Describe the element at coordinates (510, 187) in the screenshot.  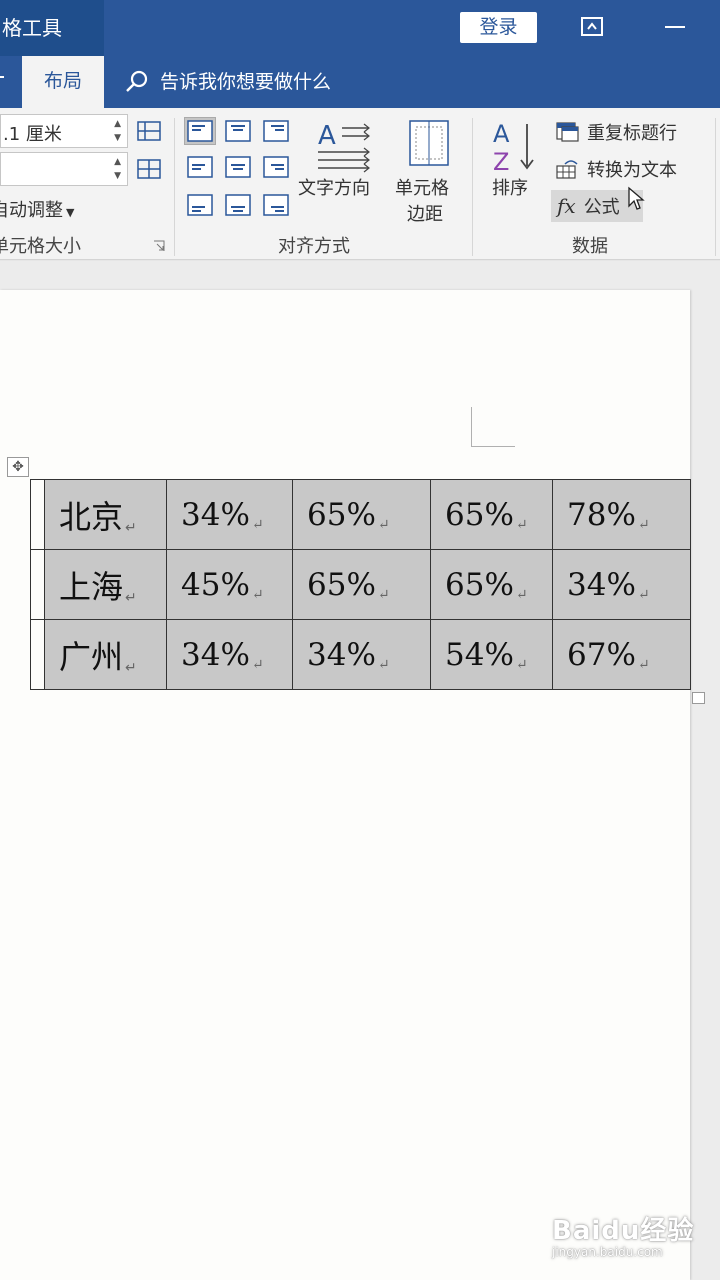
I see `sort-label: 排序` at that location.